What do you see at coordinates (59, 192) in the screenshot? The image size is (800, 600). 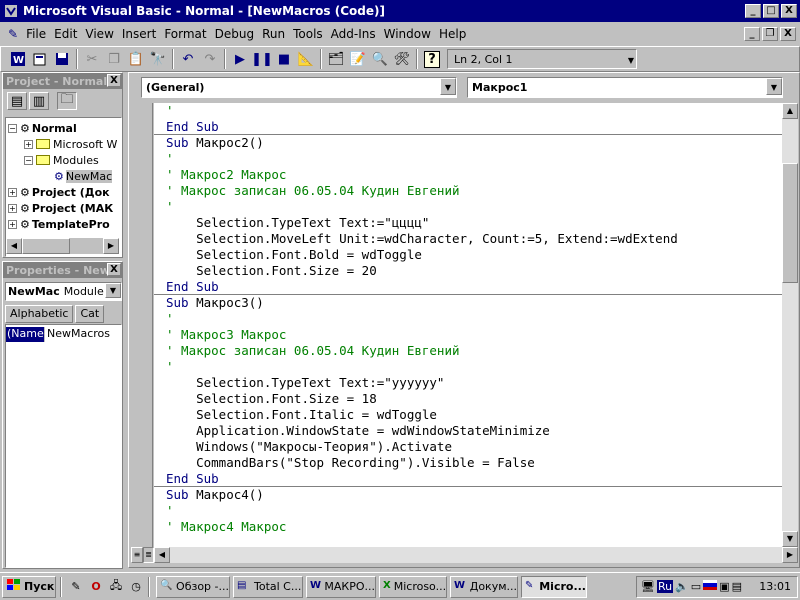 I see `tree-node-project1: + ⚙ Project (Док` at bounding box center [59, 192].